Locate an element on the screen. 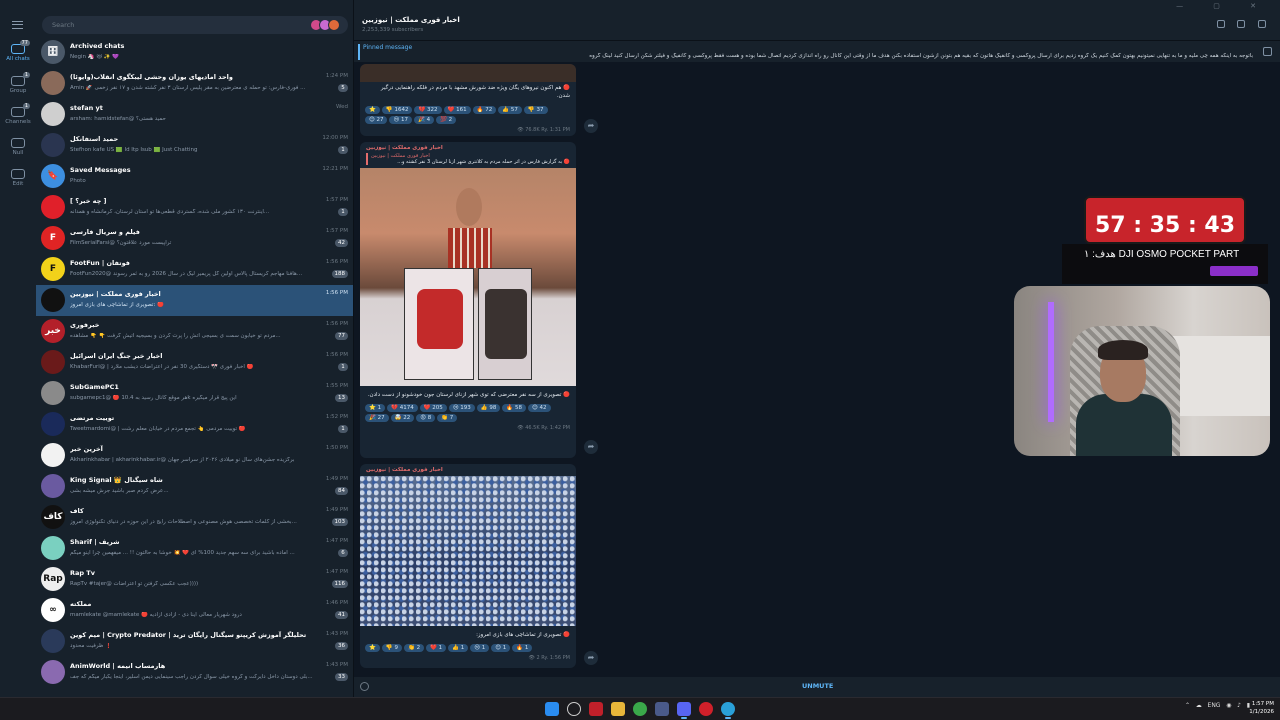  chat-avatar: F is located at coordinates (53, 238).